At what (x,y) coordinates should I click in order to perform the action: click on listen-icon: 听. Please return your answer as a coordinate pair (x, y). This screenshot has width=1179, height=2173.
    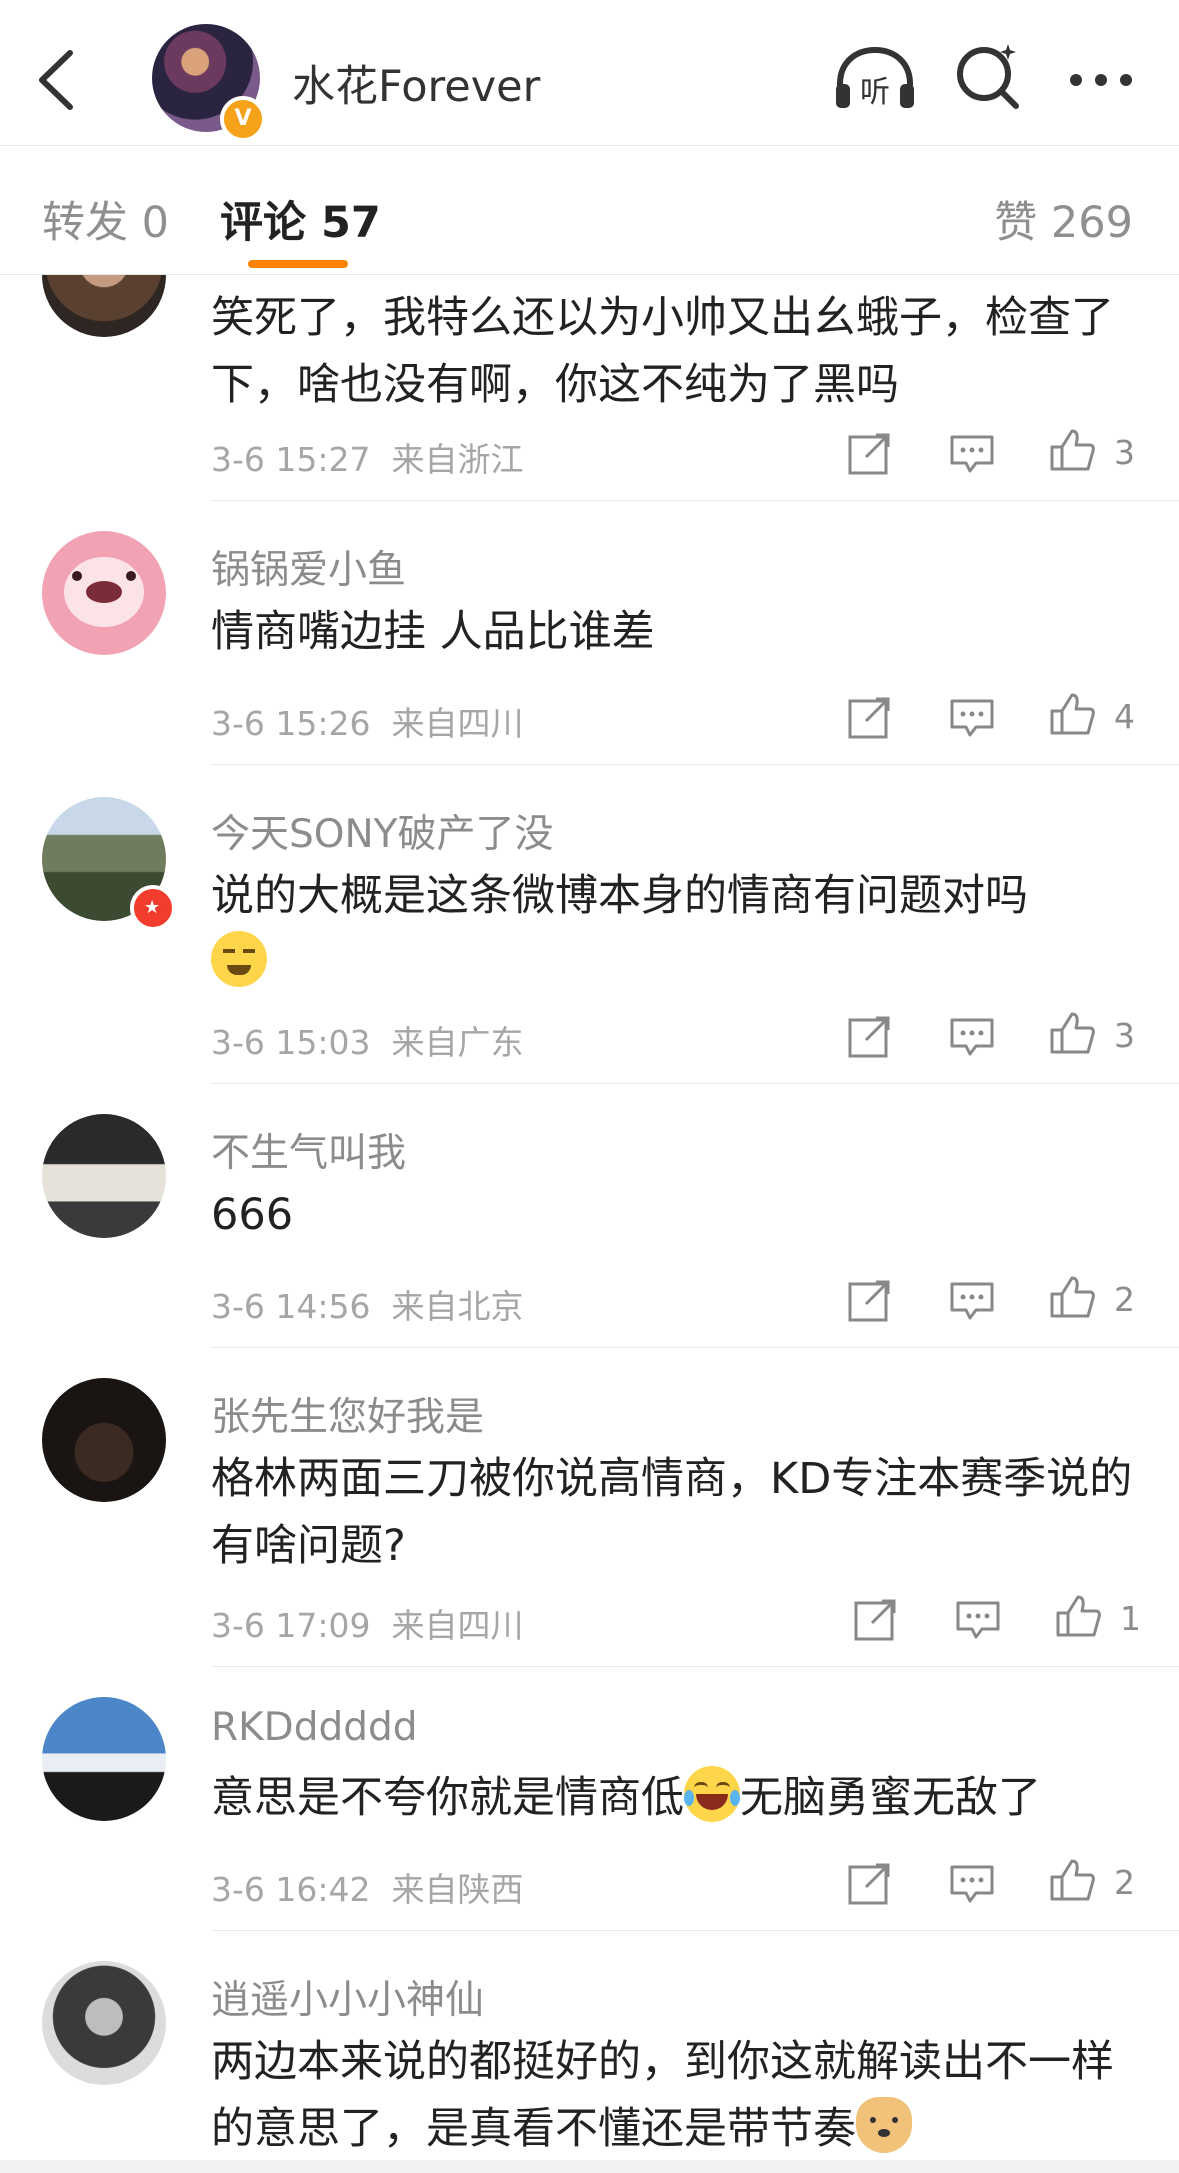
    Looking at the image, I should click on (875, 79).